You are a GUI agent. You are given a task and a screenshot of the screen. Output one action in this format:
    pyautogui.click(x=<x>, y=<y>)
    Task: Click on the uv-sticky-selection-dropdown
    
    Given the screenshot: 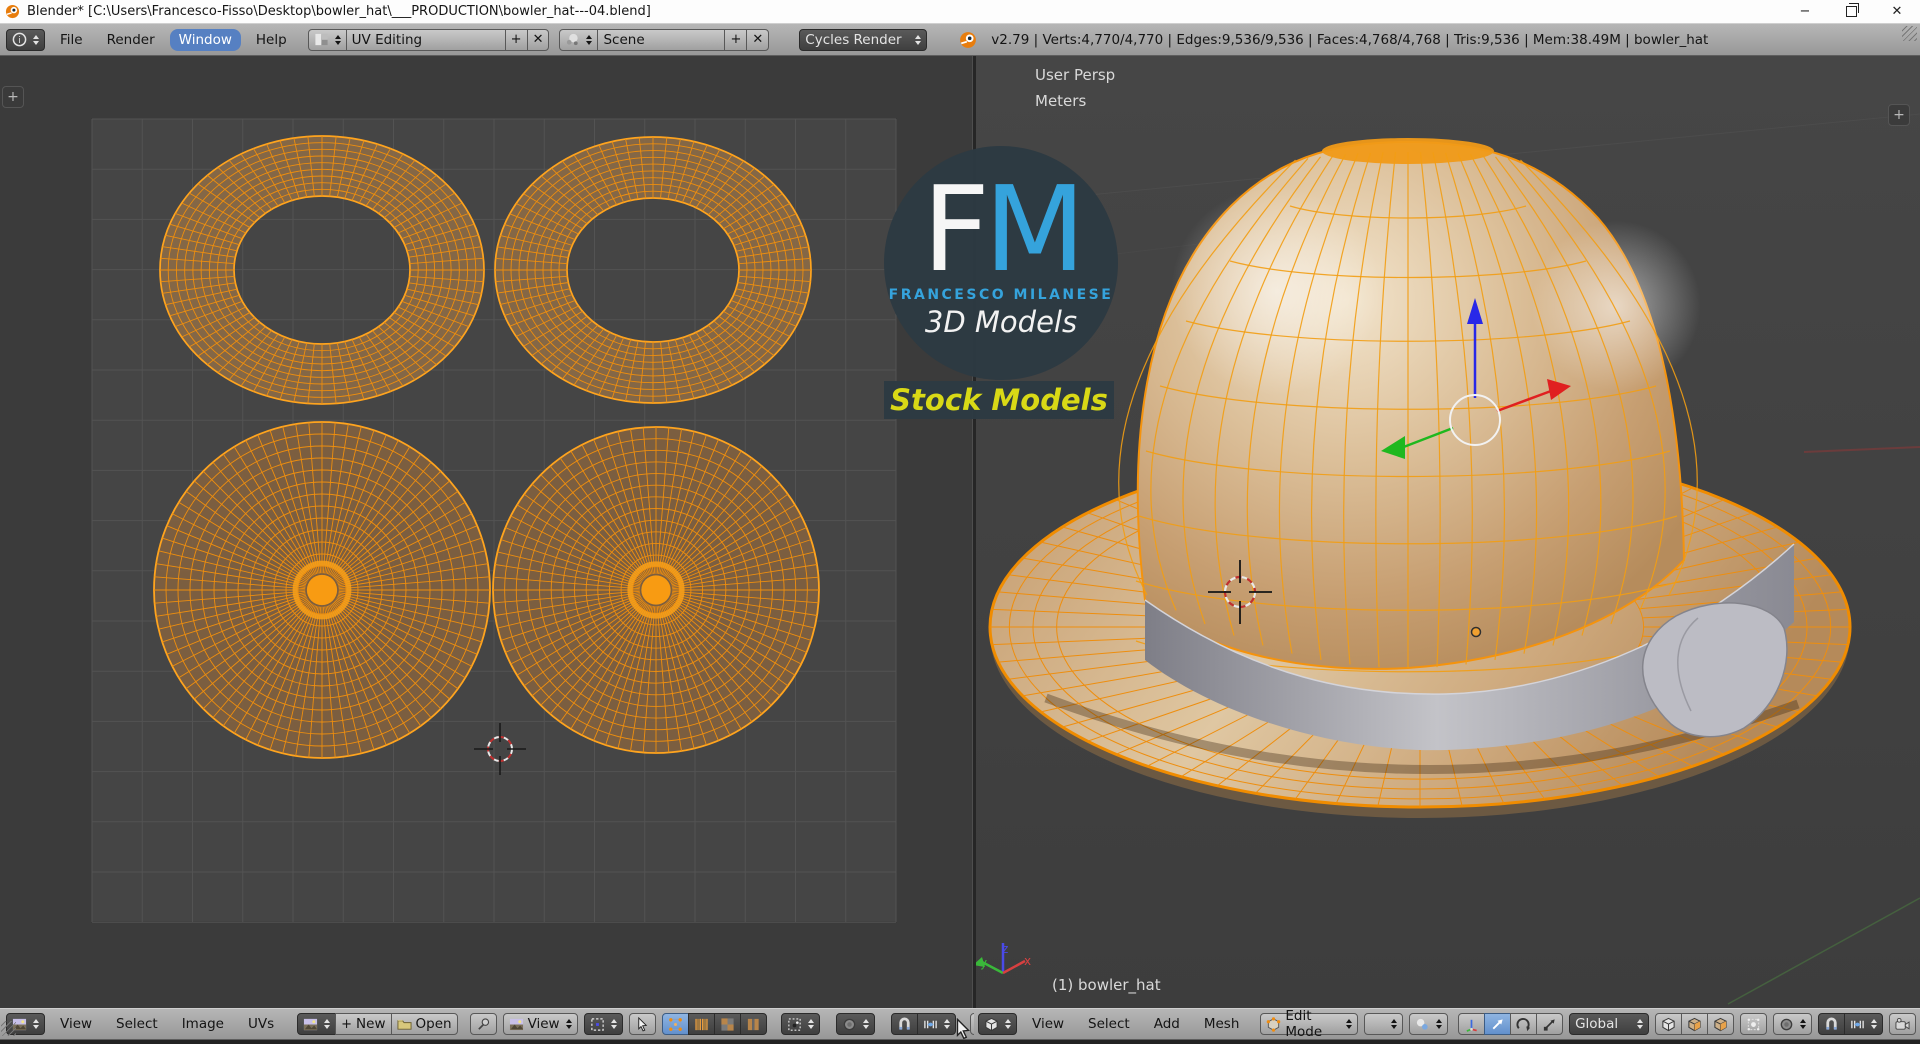 What is the action you would take?
    pyautogui.click(x=800, y=1024)
    